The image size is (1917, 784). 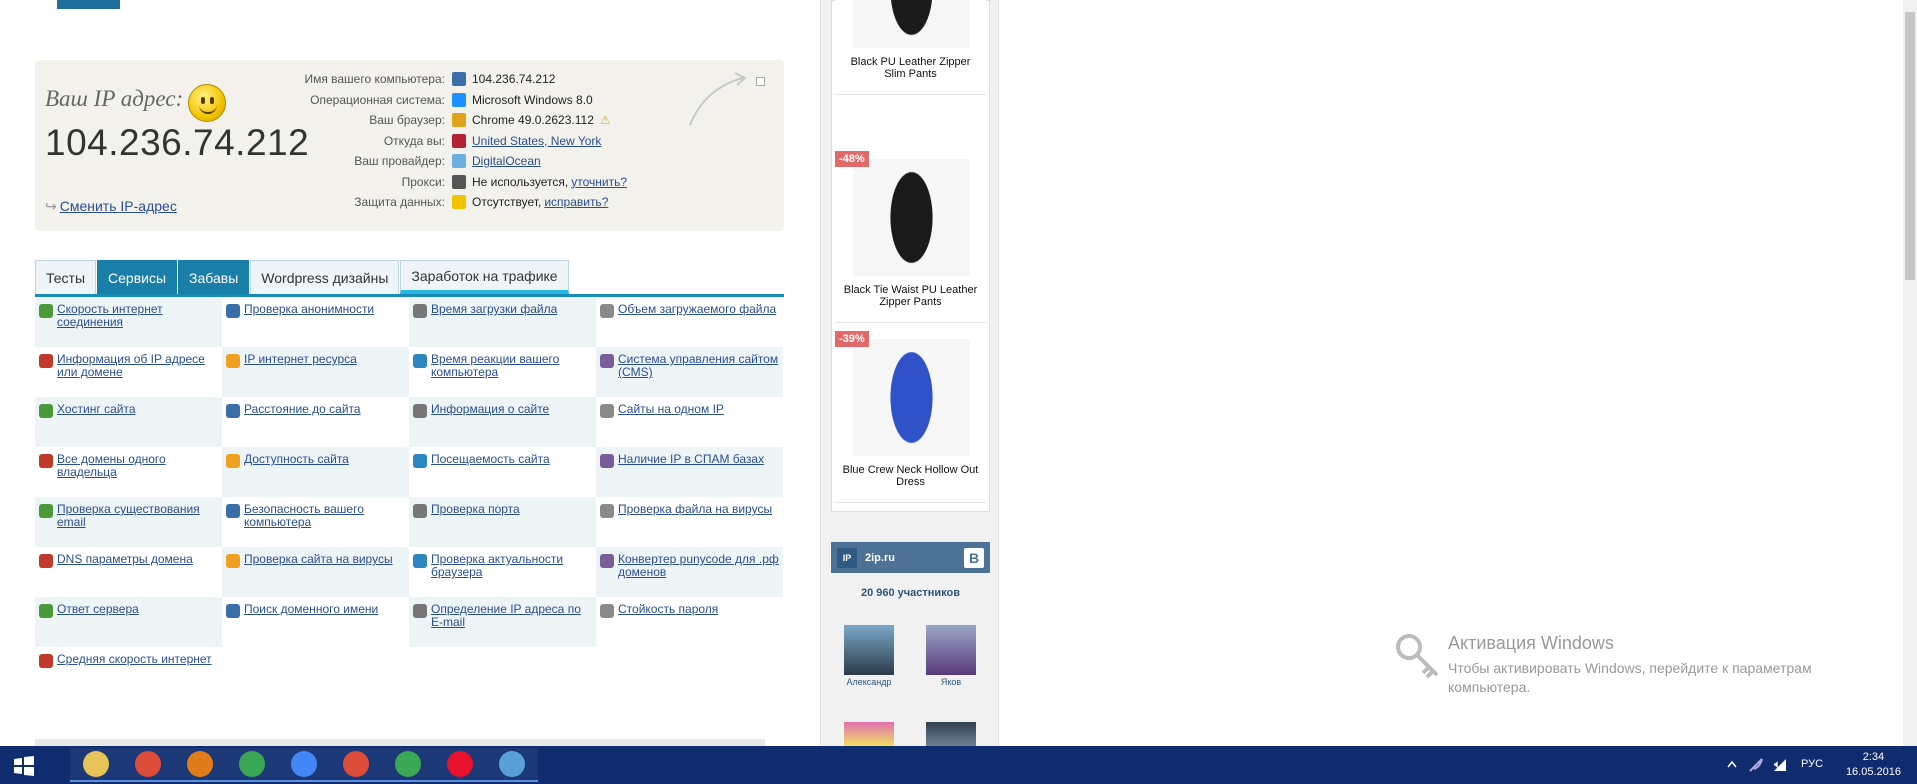 I want to click on windows-start-icon, so click(x=24, y=767).